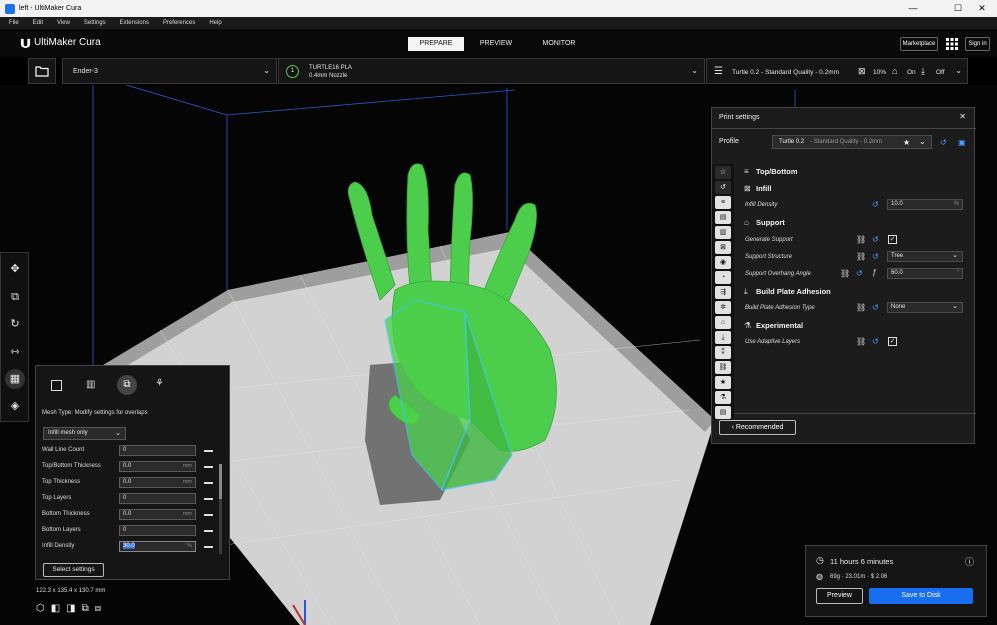 The image size is (997, 625). I want to click on star-icon: ★, so click(906, 142).